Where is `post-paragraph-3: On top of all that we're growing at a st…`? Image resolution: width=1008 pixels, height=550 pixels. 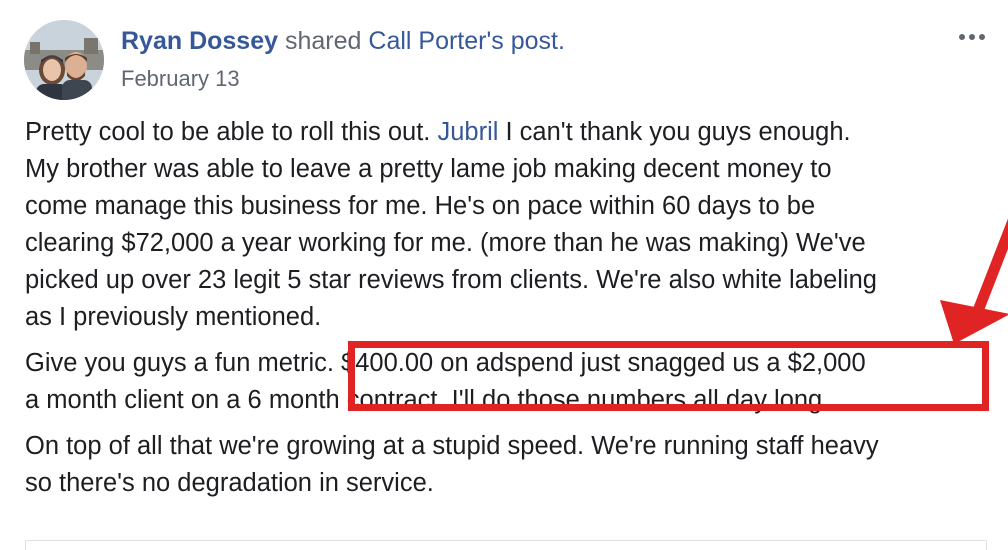 post-paragraph-3: On top of all that we're growing at a st… is located at coordinates (516, 465).